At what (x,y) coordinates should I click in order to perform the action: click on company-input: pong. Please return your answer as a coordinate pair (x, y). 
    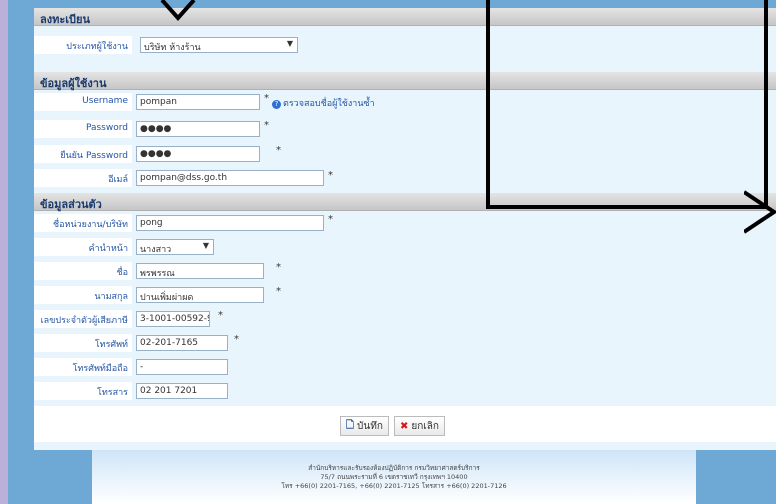
    Looking at the image, I should click on (230, 223).